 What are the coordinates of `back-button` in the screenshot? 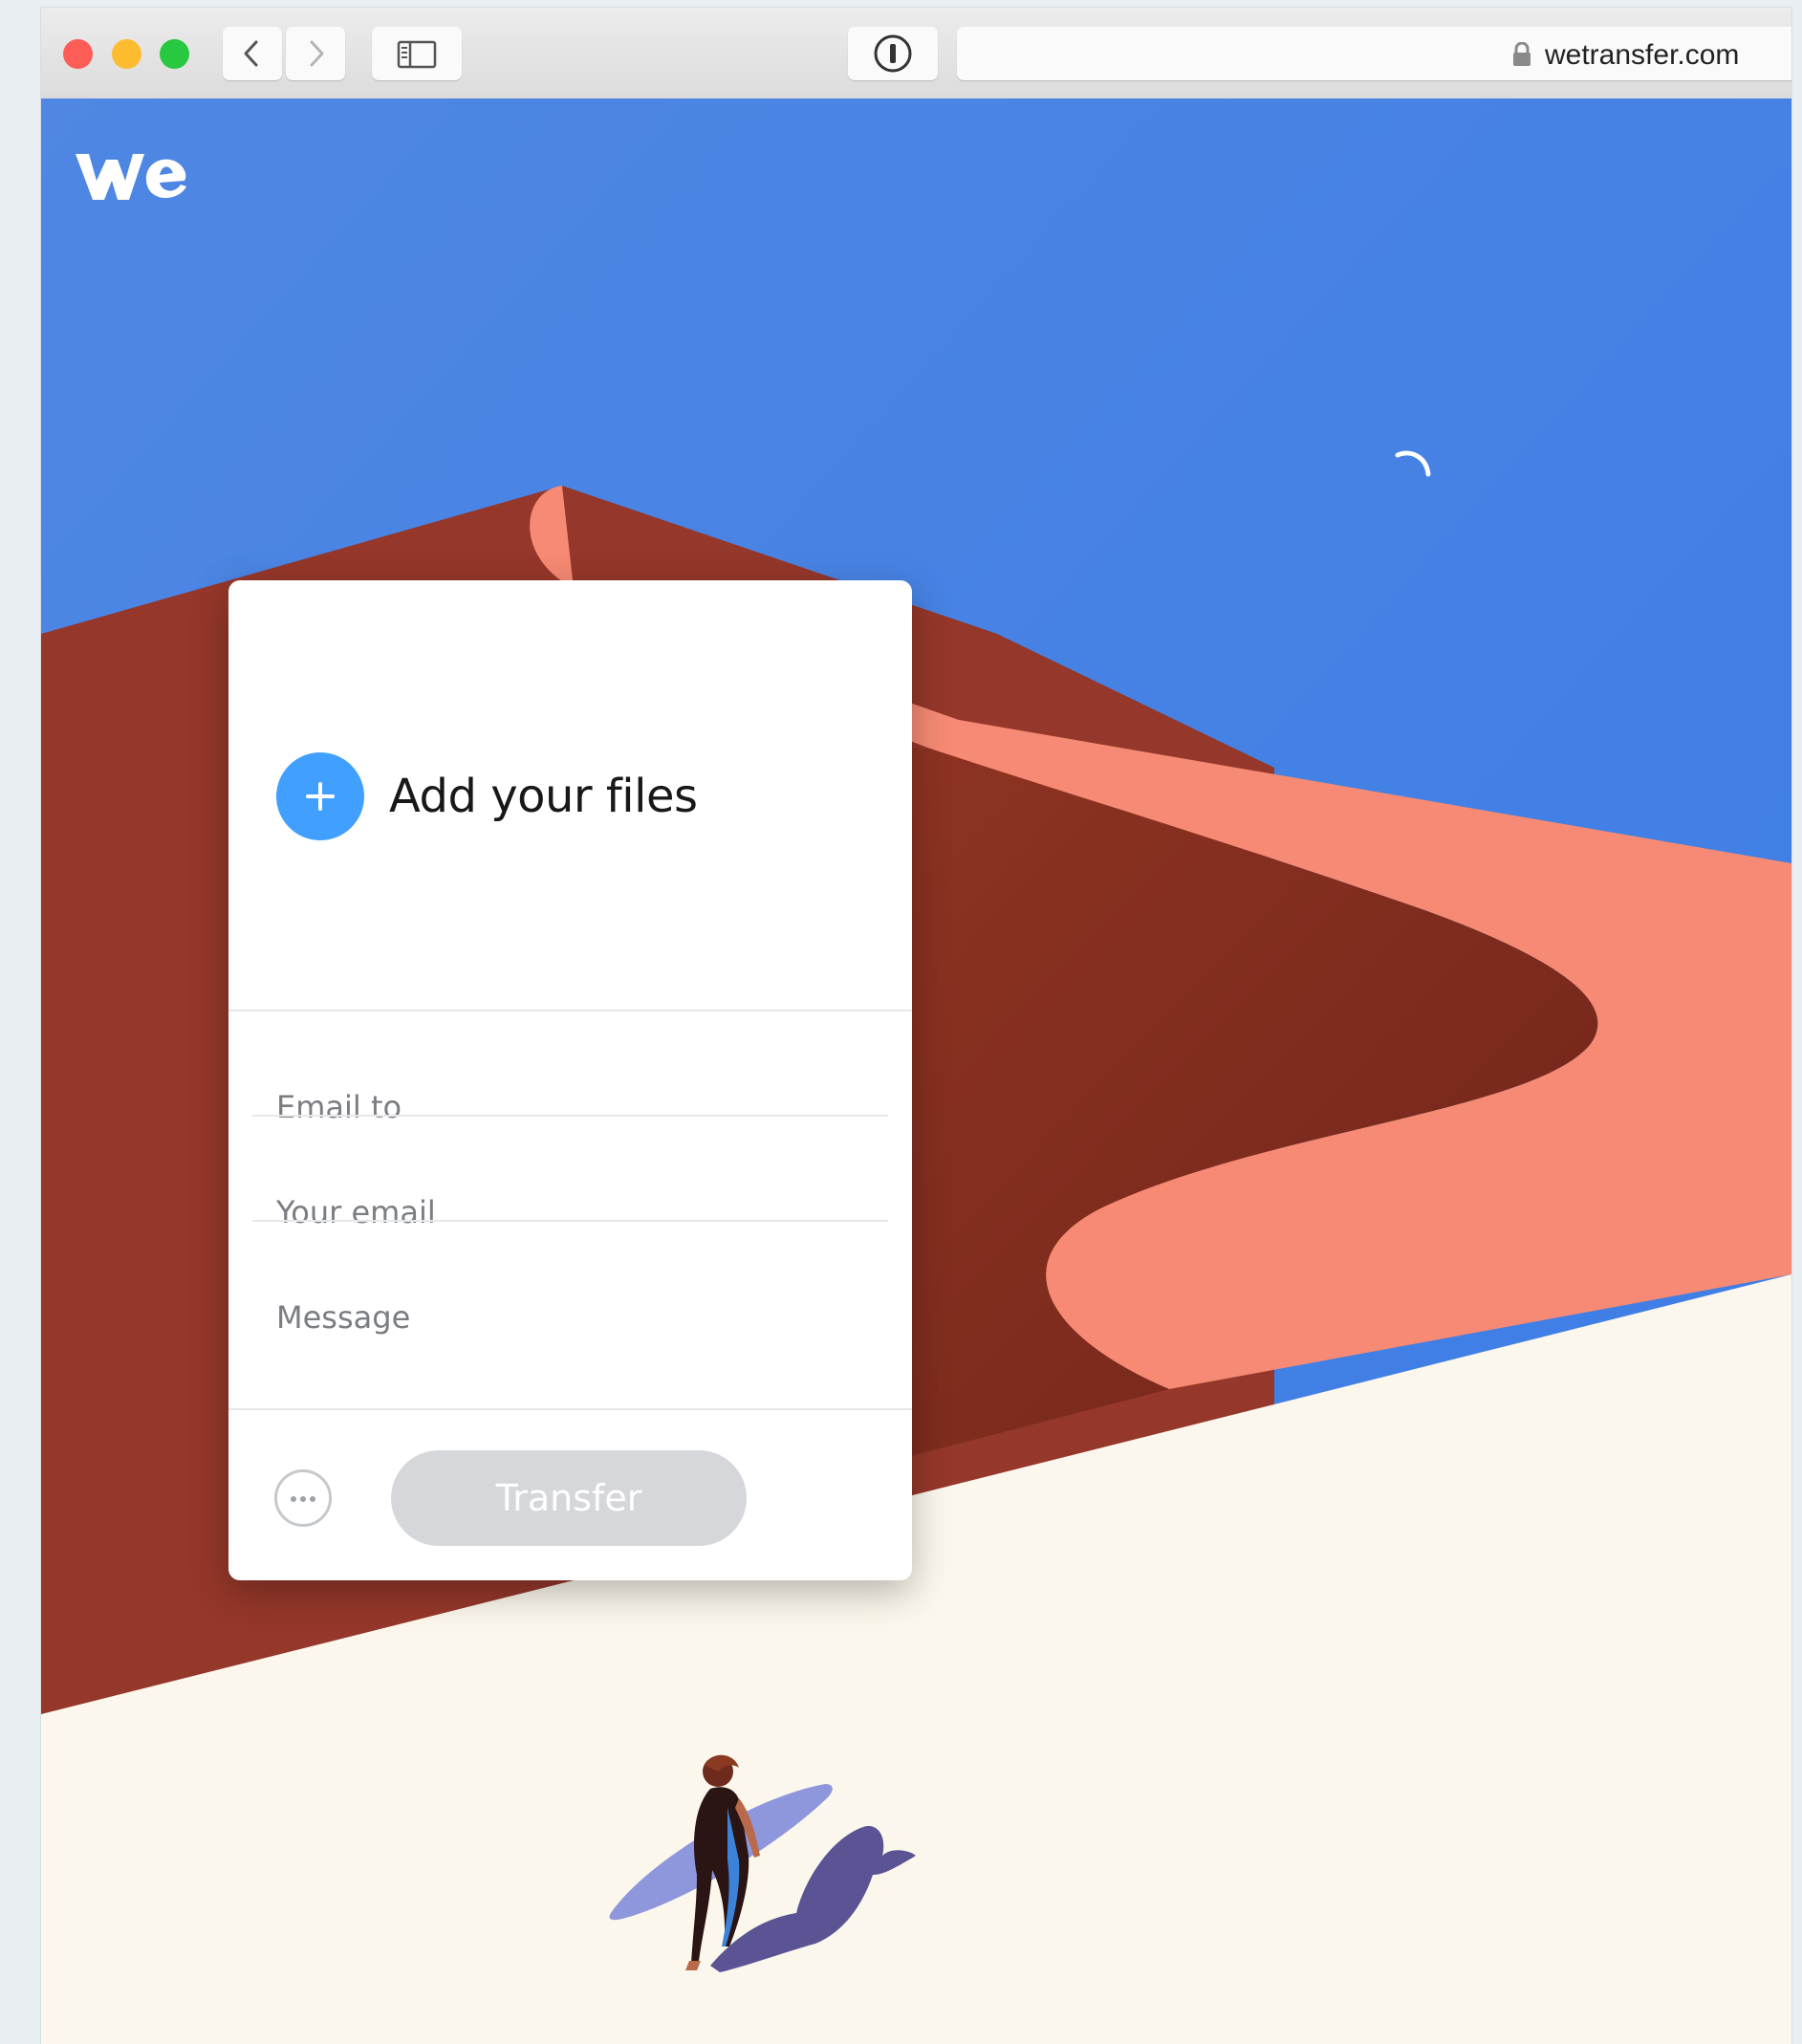 It's located at (252, 53).